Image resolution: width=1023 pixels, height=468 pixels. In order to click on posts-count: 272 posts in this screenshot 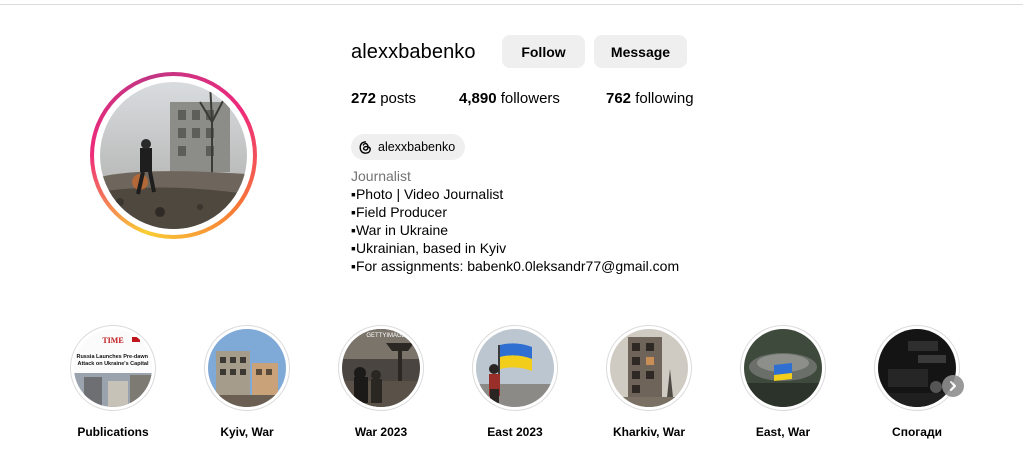, I will do `click(384, 98)`.